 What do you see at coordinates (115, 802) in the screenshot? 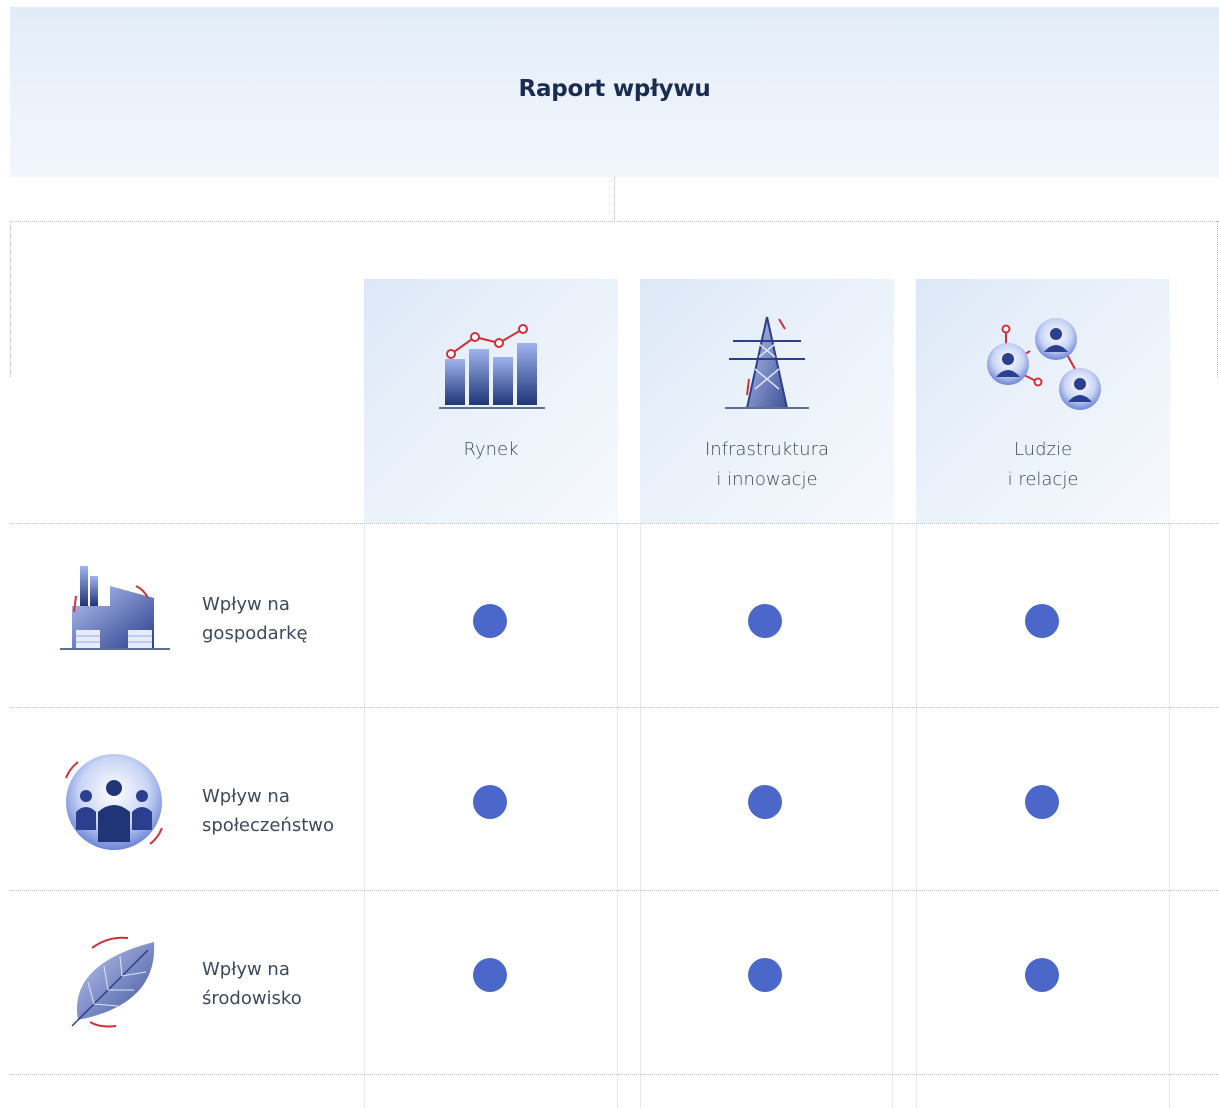
I see `people-group-icon` at bounding box center [115, 802].